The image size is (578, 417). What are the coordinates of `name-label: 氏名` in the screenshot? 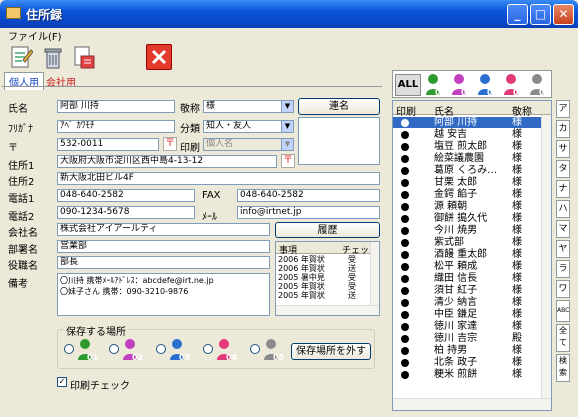 It's located at (18, 109).